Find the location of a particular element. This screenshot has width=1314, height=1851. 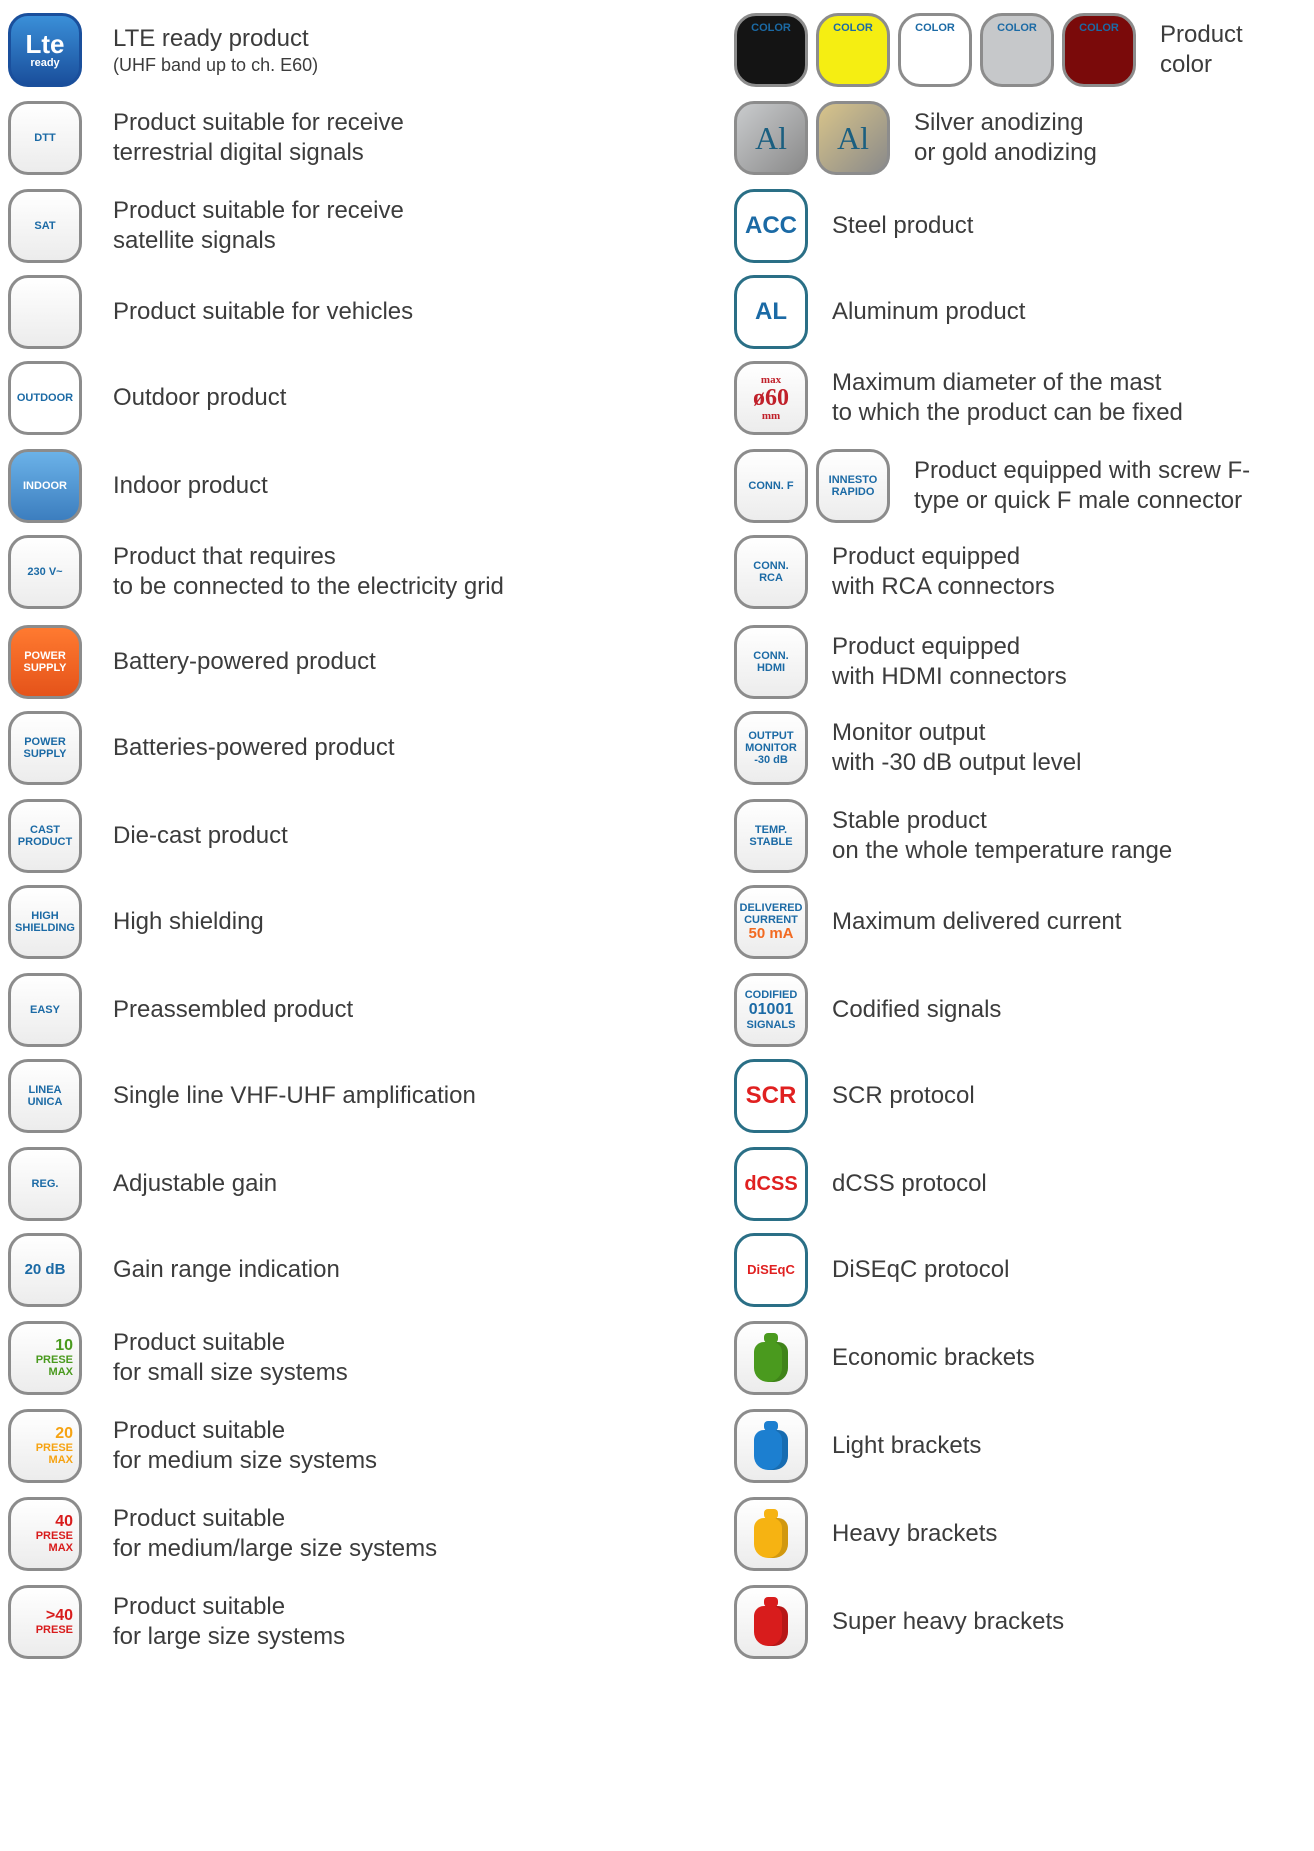

right-label-hdmi: Product equipped with HDMI connectors is located at coordinates (949, 662).